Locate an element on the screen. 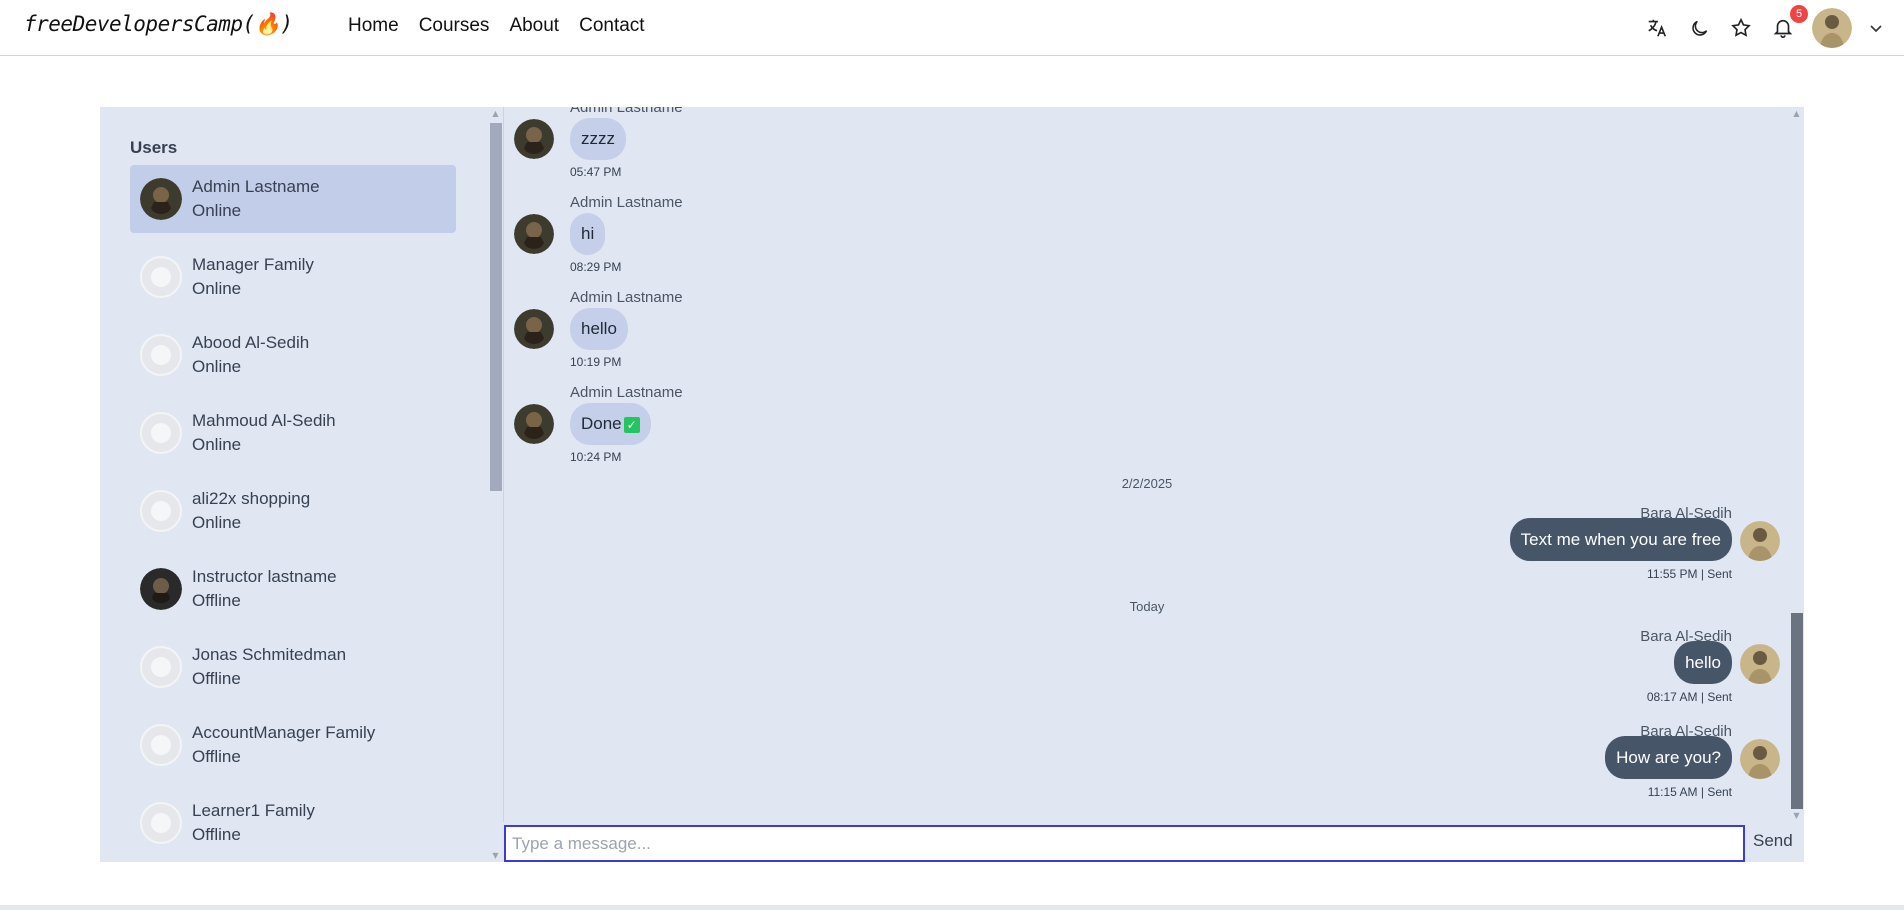 The height and width of the screenshot is (910, 1904). message-time: 10:24 PM is located at coordinates (596, 457).